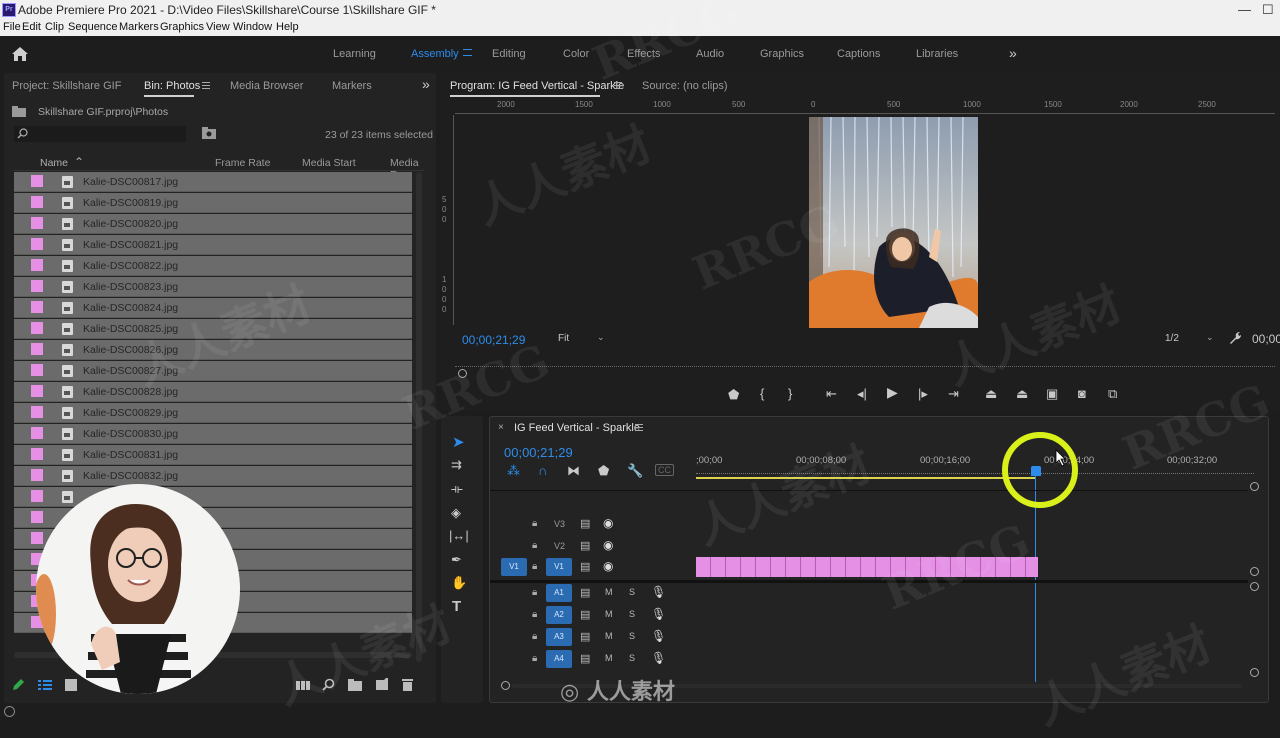  Describe the element at coordinates (664, 470) in the screenshot. I see `captions-icon: CC` at that location.